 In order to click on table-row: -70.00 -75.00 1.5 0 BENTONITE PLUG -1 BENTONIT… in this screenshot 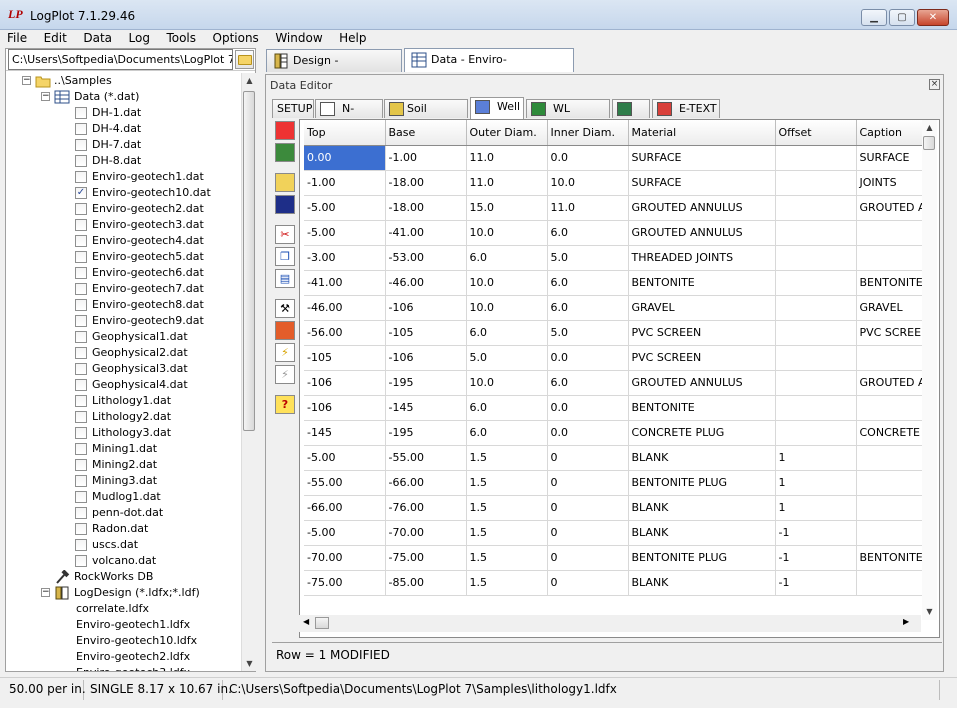, I will do `click(619, 558)`.